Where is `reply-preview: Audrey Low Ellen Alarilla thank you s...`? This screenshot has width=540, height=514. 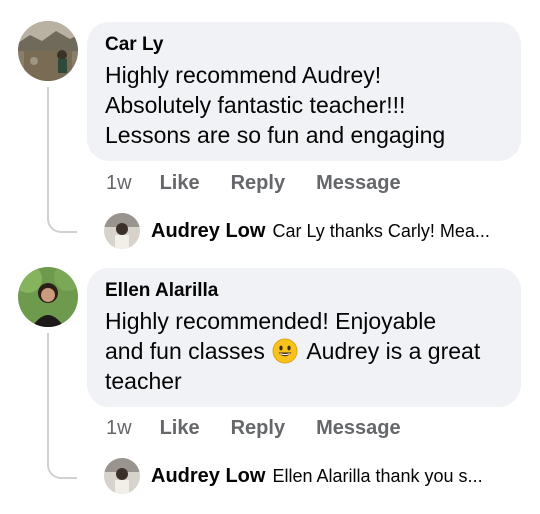
reply-preview: Audrey Low Ellen Alarilla thank you s... is located at coordinates (293, 476).